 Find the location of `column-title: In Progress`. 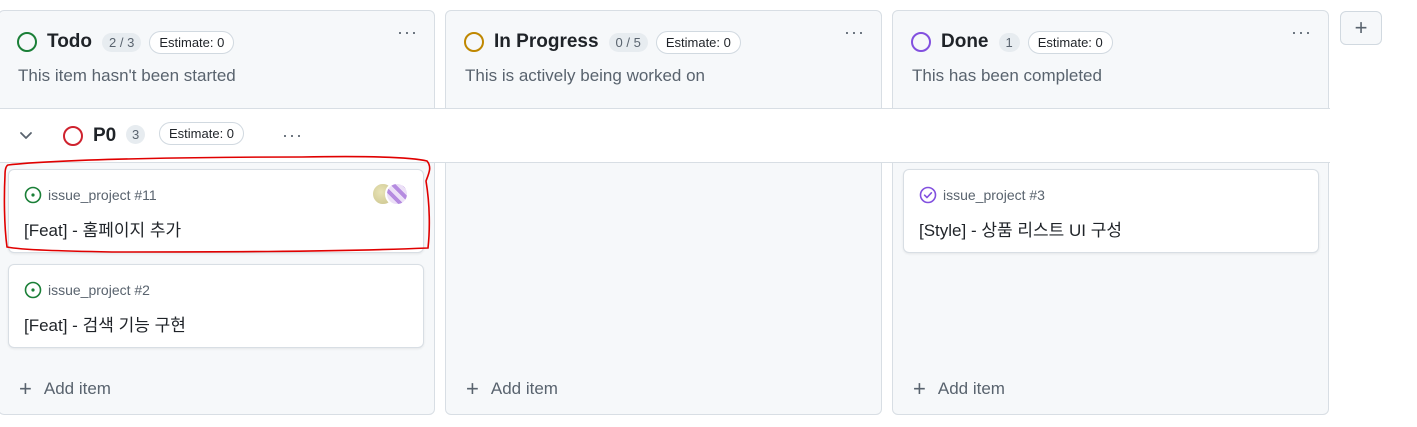

column-title: In Progress is located at coordinates (546, 41).